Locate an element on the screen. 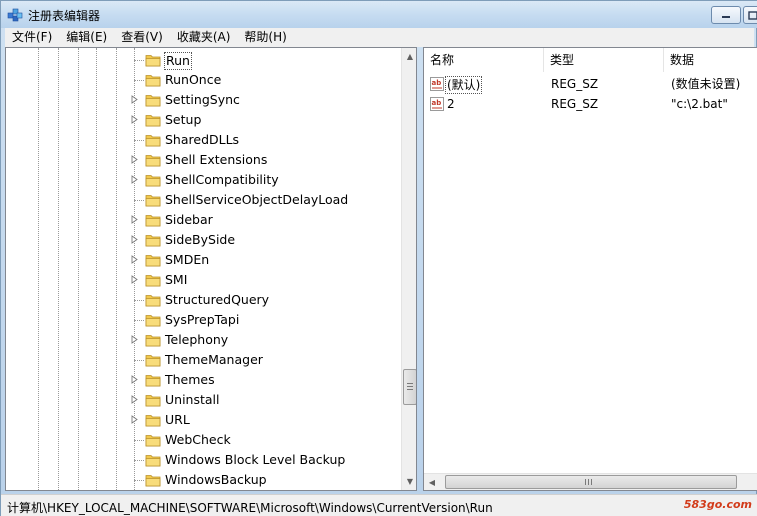 The image size is (757, 516). tree-item: Themes is located at coordinates (204, 380).